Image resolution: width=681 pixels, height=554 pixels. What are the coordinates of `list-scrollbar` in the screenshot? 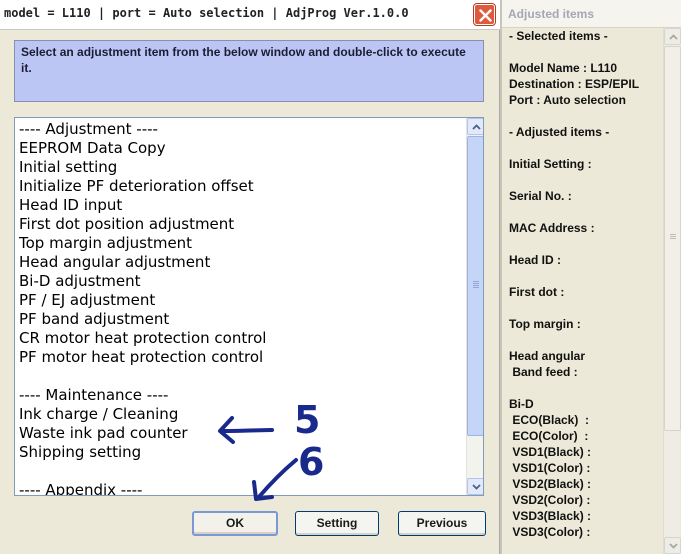 It's located at (474, 306).